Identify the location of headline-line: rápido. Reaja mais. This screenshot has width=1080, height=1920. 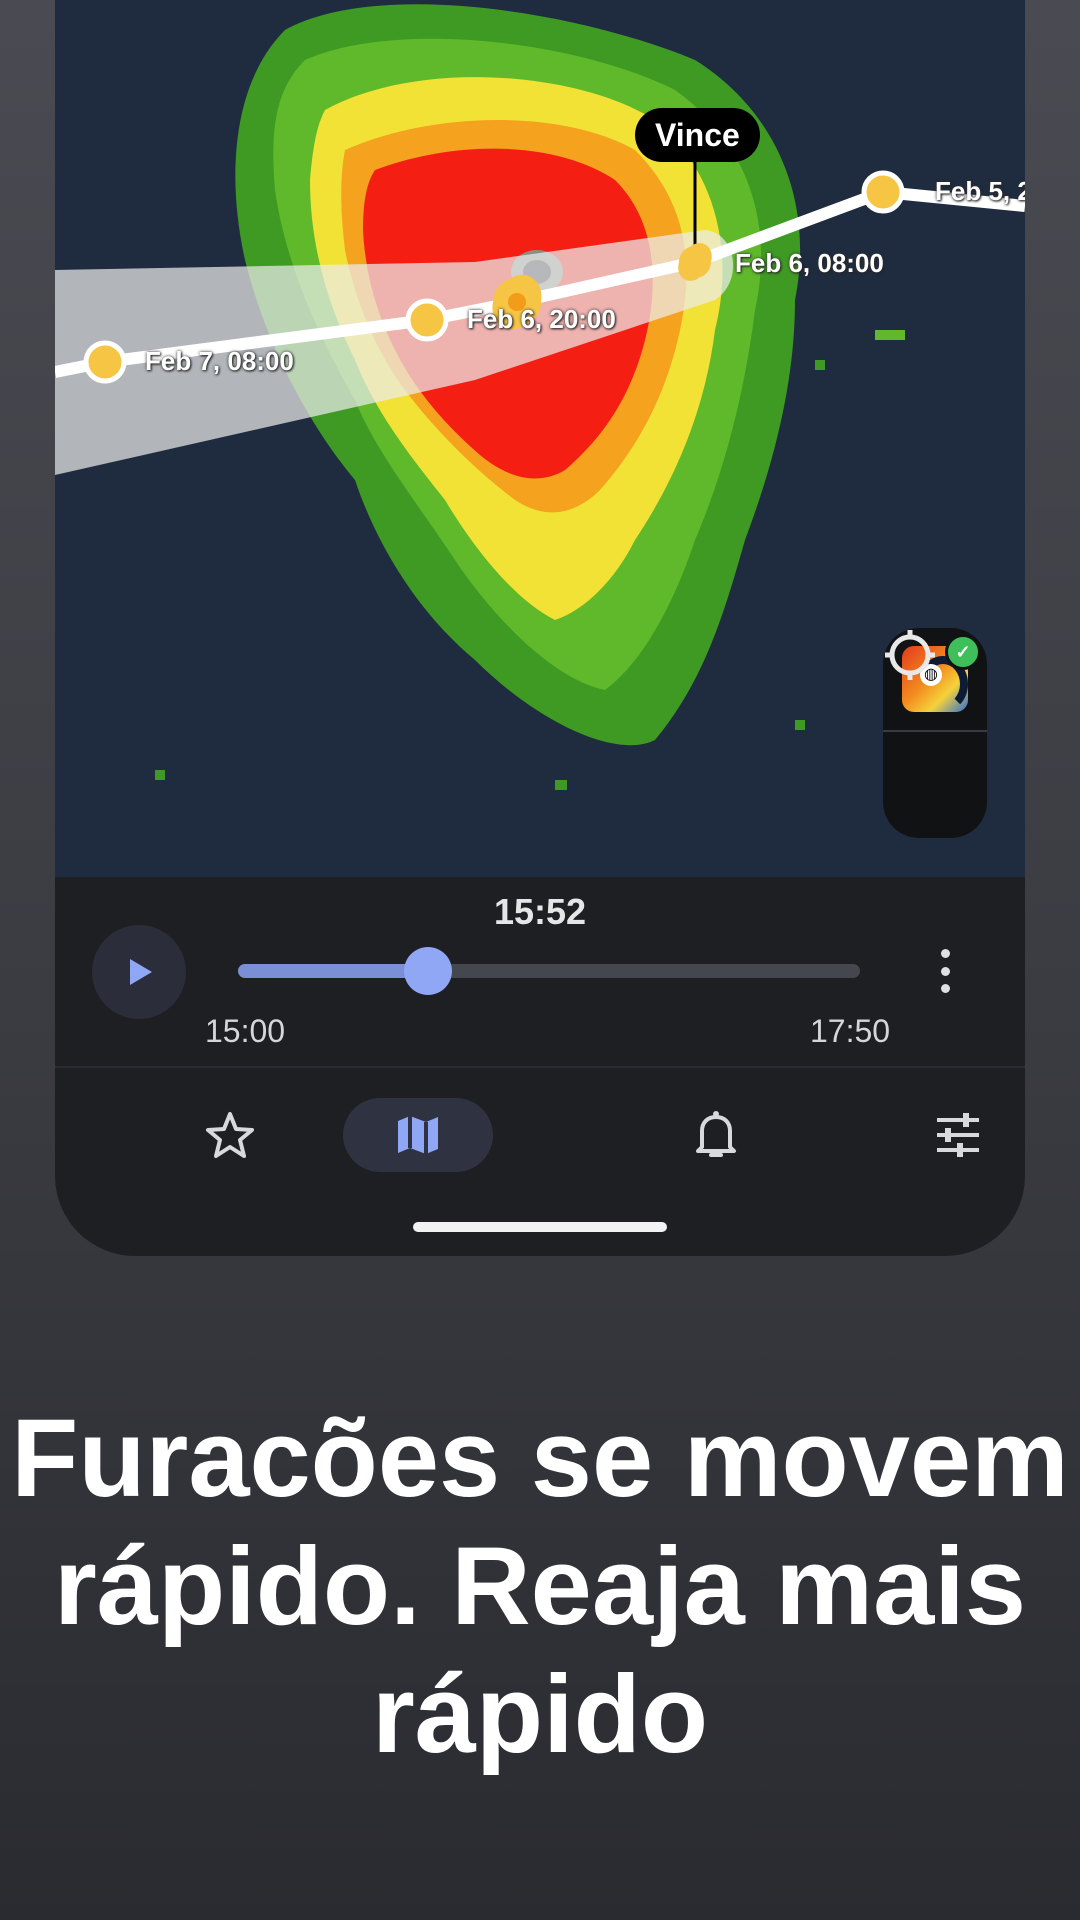
(540, 1586).